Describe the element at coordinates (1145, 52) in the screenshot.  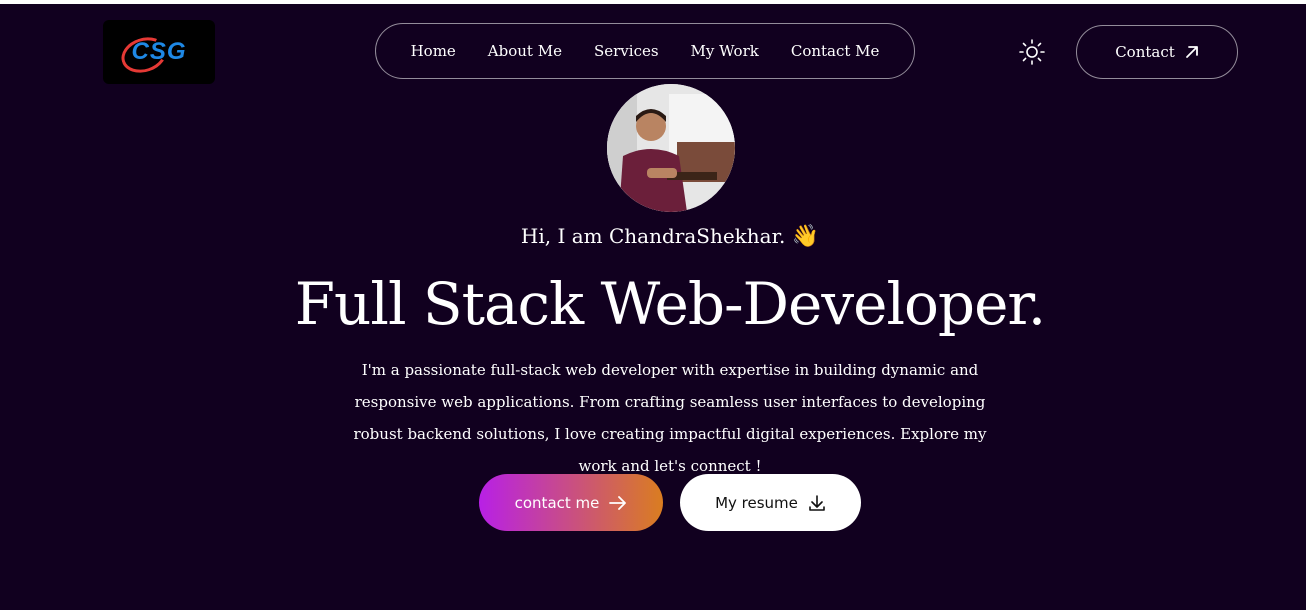
I see `header-contact-label: Contact` at that location.